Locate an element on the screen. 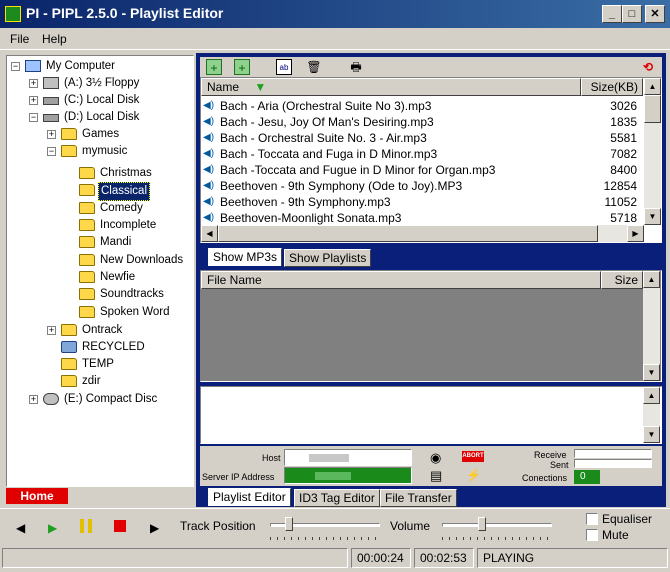  volume-thumb is located at coordinates (481, 524).